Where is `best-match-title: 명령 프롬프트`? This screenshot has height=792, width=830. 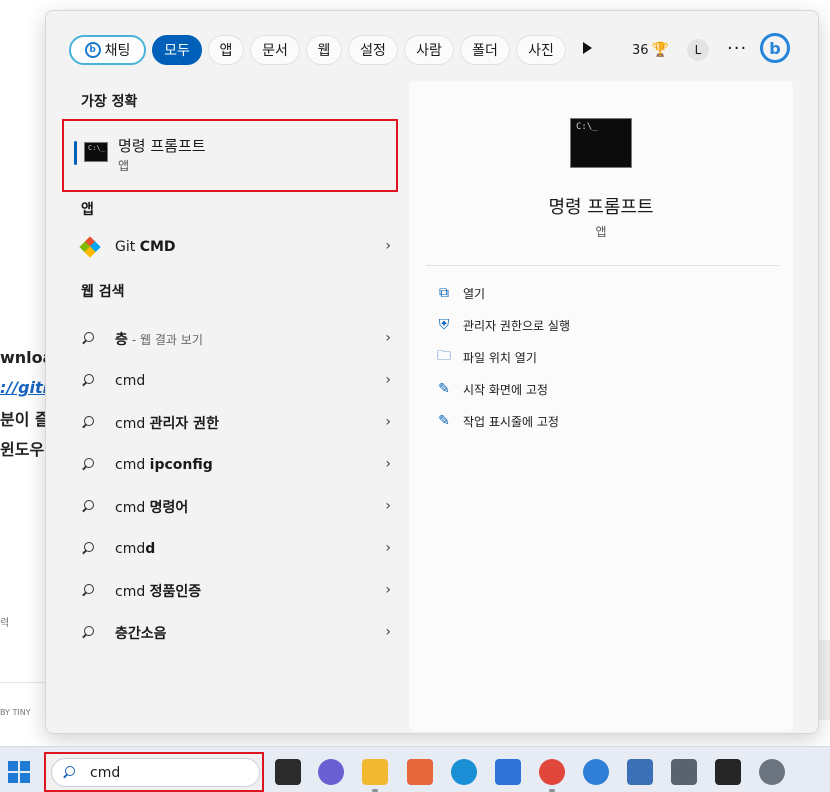
best-match-title: 명령 프롬프트 is located at coordinates (162, 146).